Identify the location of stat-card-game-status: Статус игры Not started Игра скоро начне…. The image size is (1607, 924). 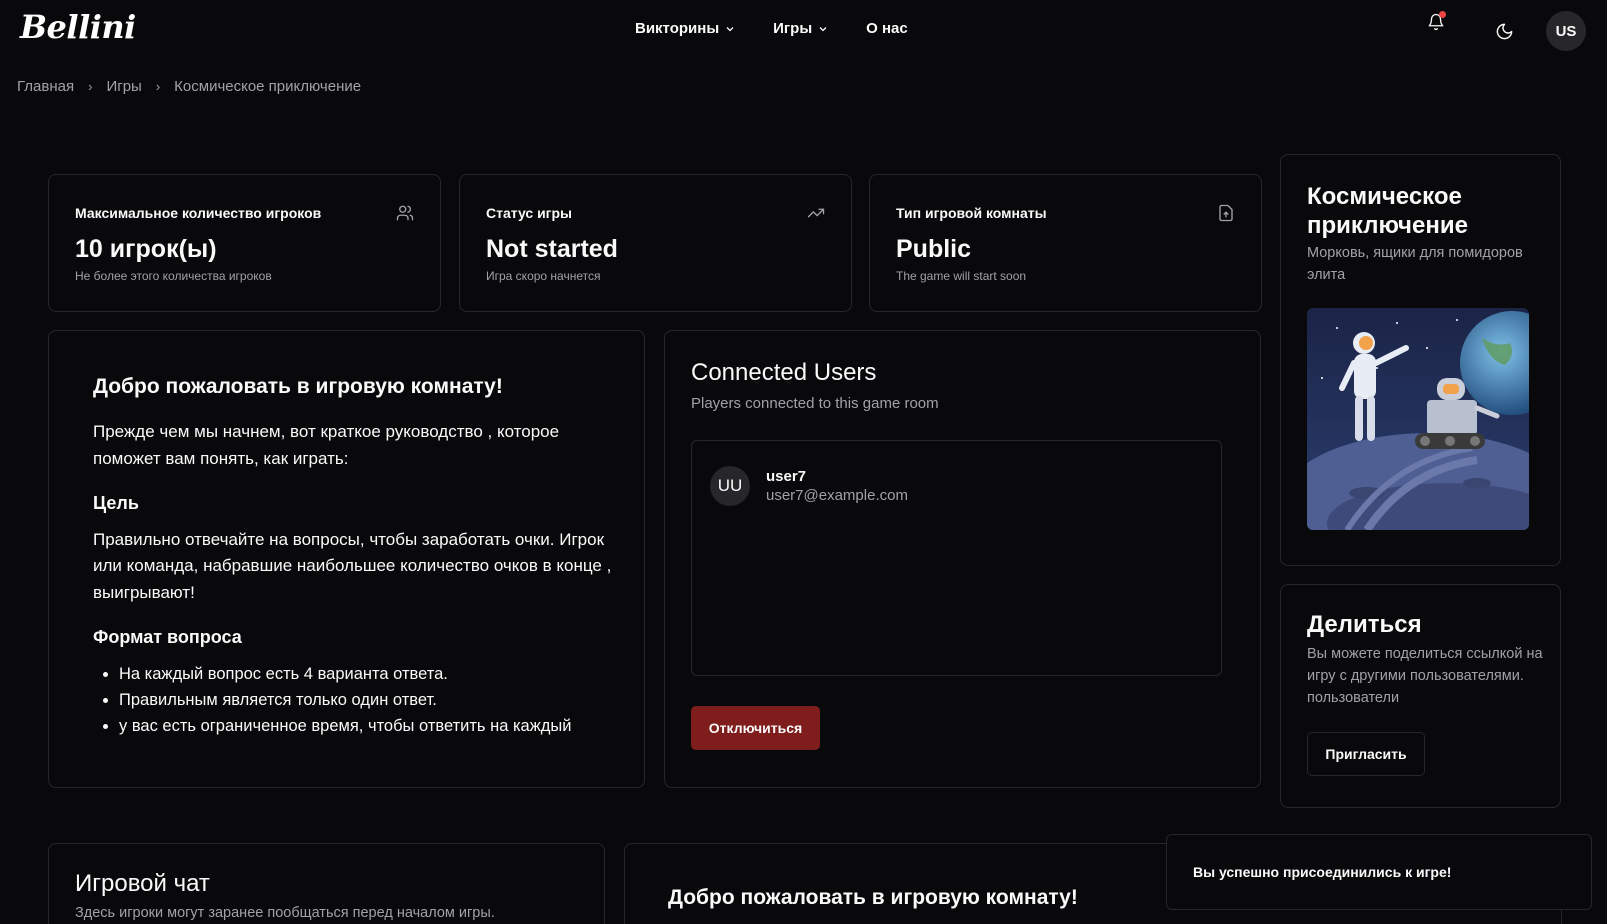
(655, 243).